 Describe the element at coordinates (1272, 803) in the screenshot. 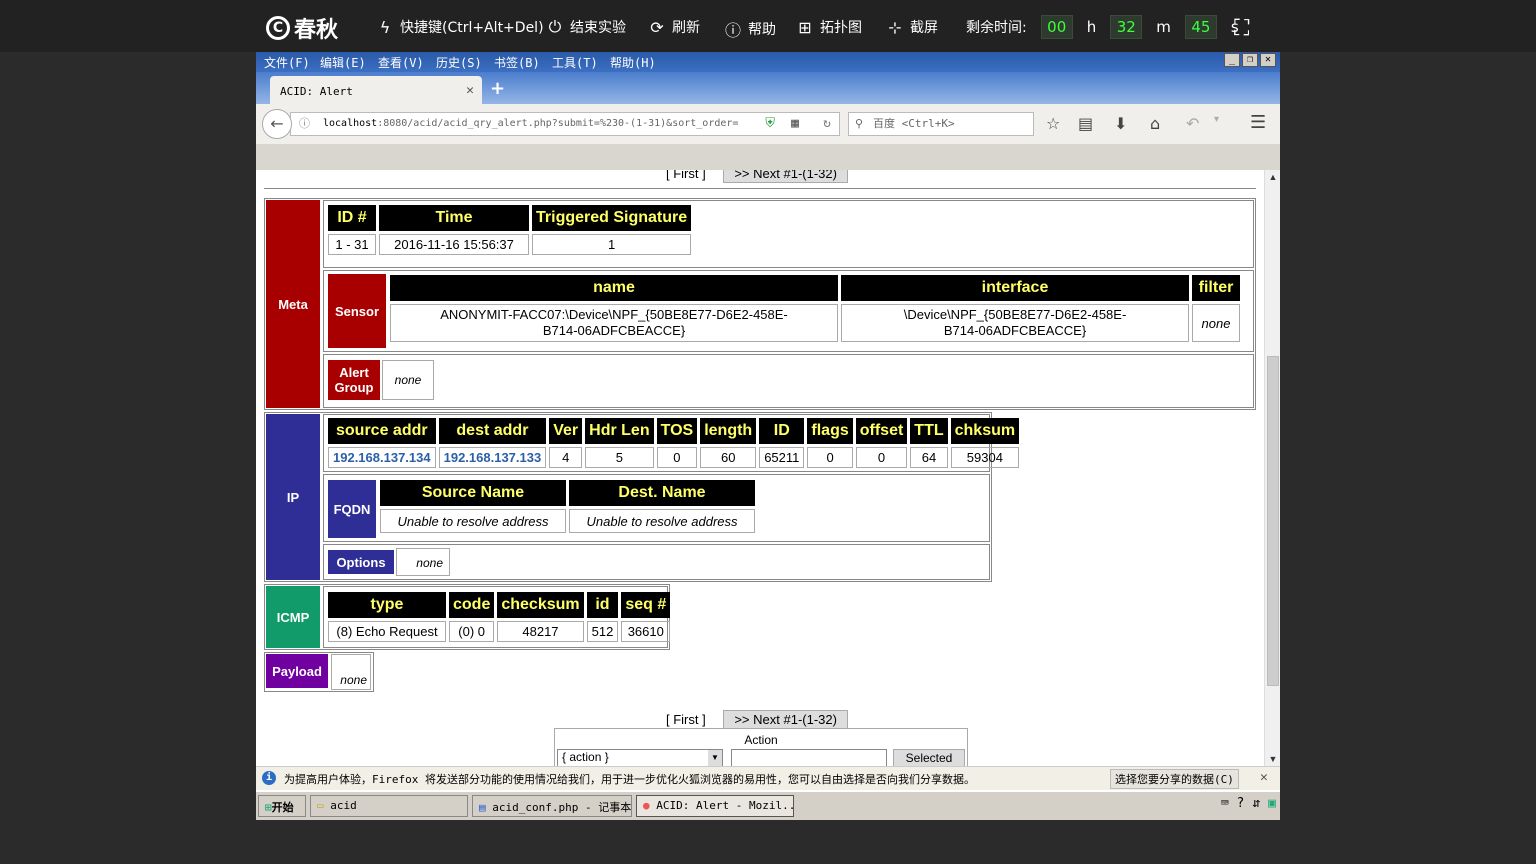

I see `network-icon: ▣` at that location.